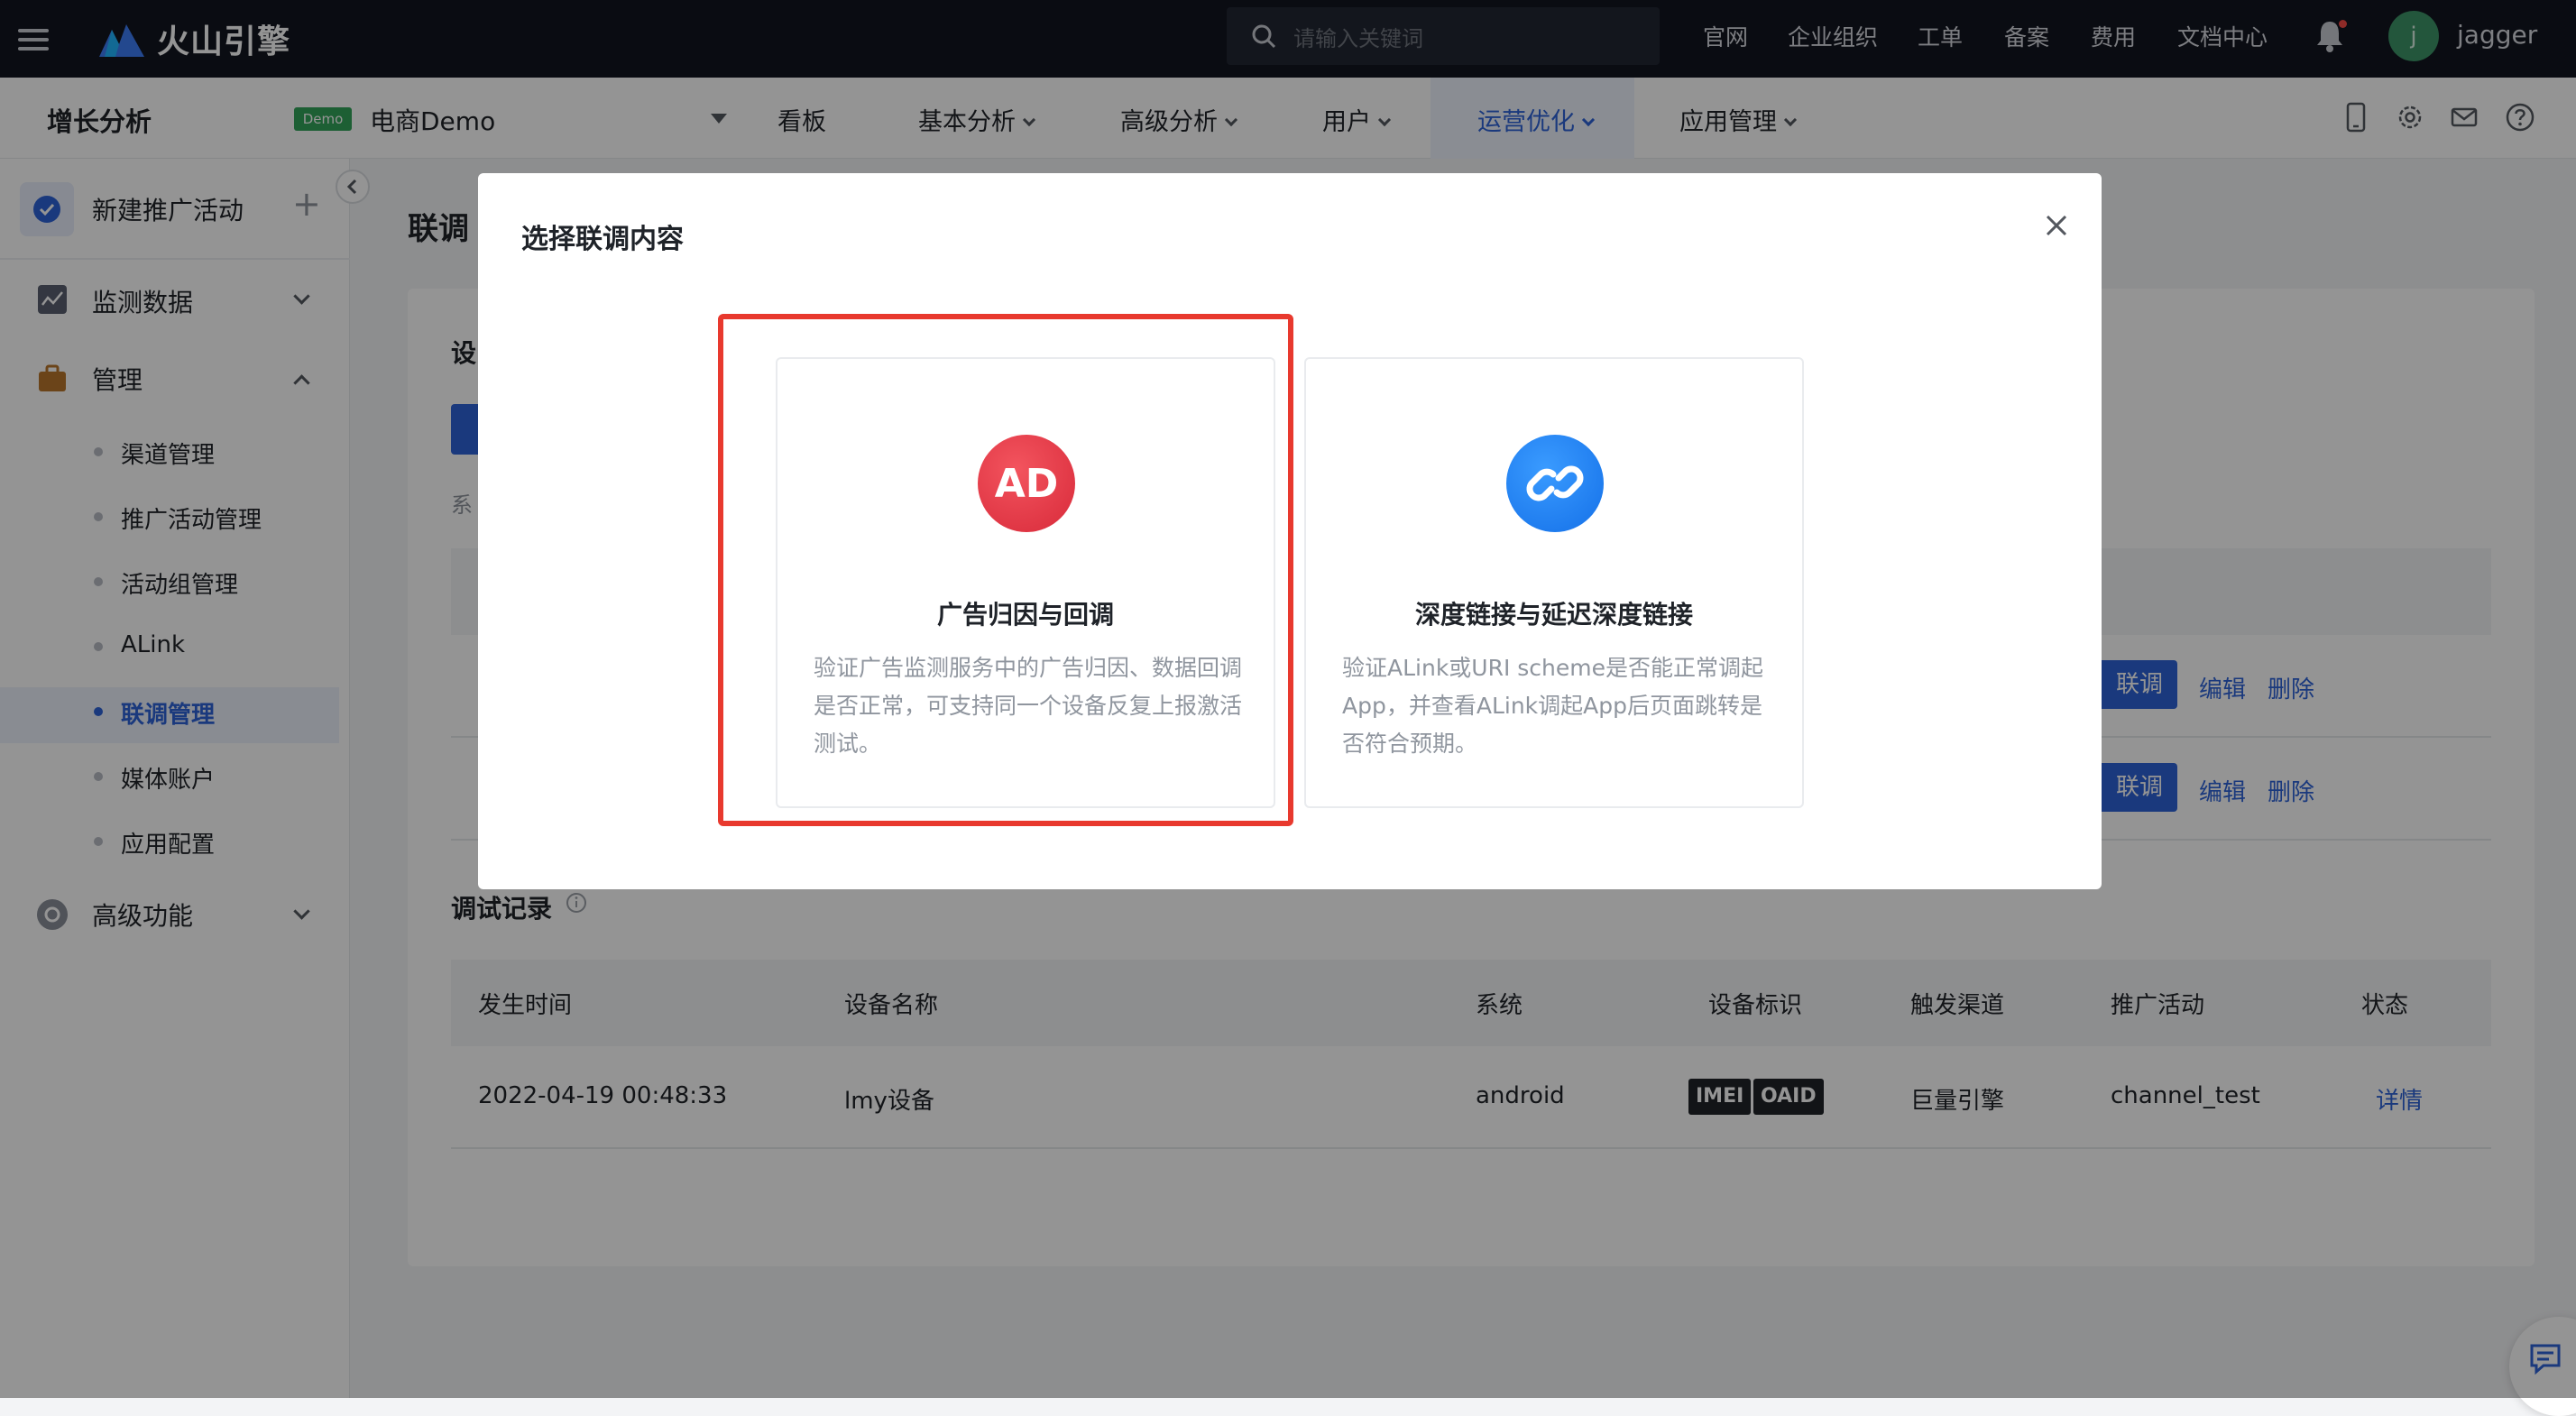 The image size is (2576, 1416). I want to click on dialog-title: 选择联调内容, so click(602, 240).